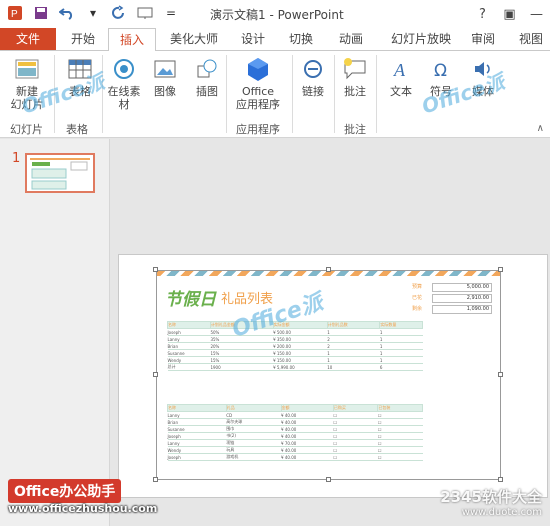 This screenshot has height=526, width=550. Describe the element at coordinates (119, 13) in the screenshot. I see `redo-icon` at that location.